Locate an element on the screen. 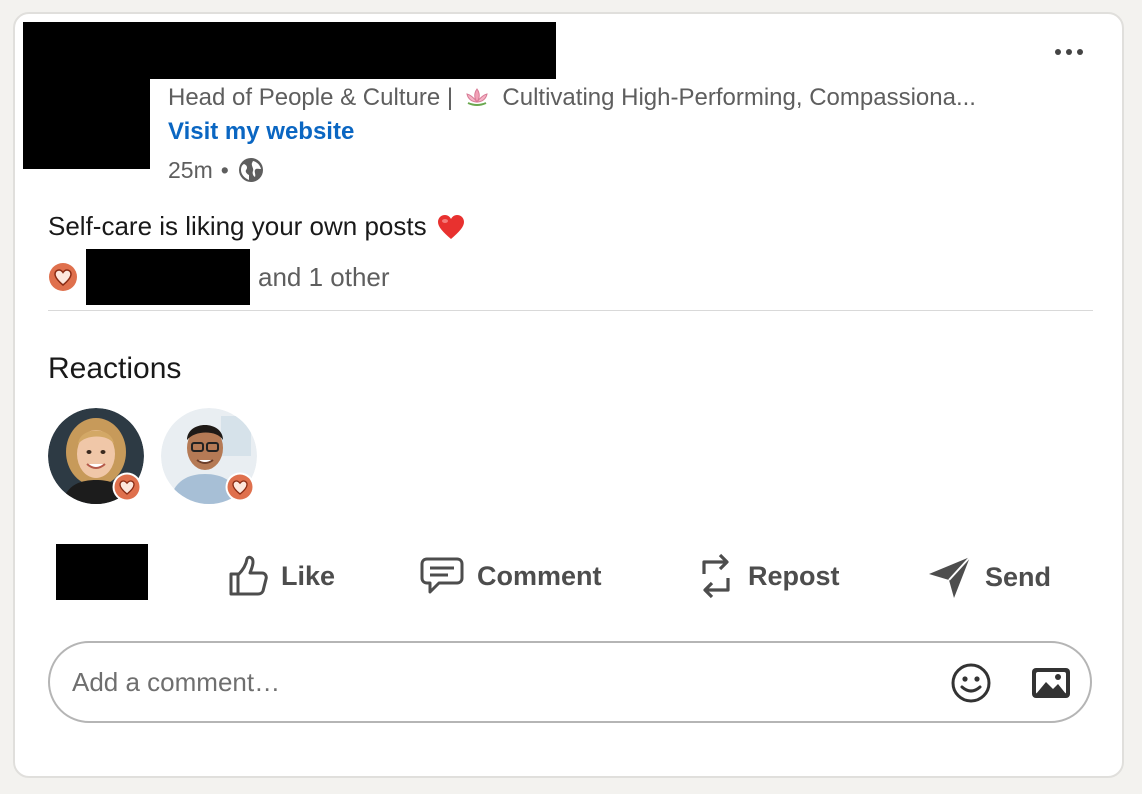 This screenshot has width=1142, height=794. smiley-icon is located at coordinates (971, 683).